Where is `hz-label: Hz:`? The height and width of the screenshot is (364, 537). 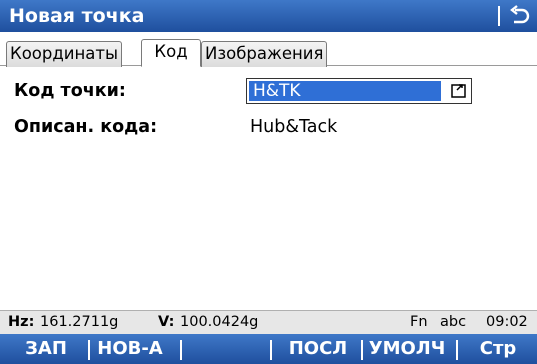
hz-label: Hz: is located at coordinates (21, 322).